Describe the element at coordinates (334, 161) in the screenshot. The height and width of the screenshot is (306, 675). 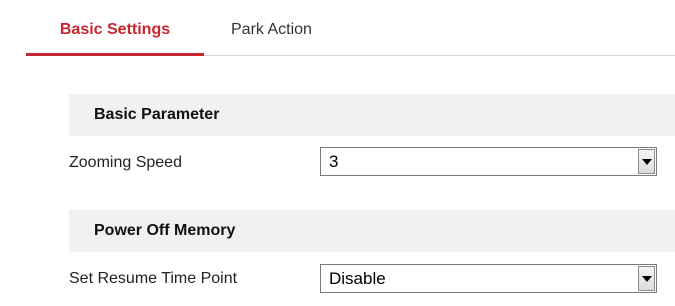
I see `zooming-speed-value: 3` at that location.